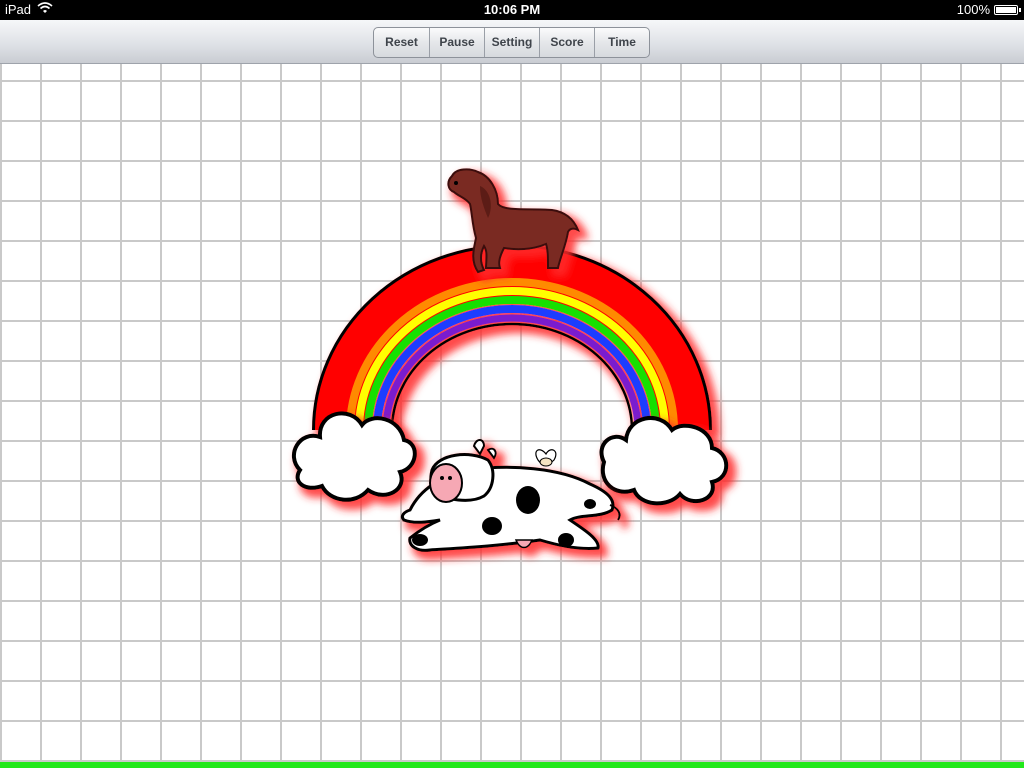 This screenshot has width=1024, height=768. Describe the element at coordinates (664, 461) in the screenshot. I see `cloud-right-piece` at that location.